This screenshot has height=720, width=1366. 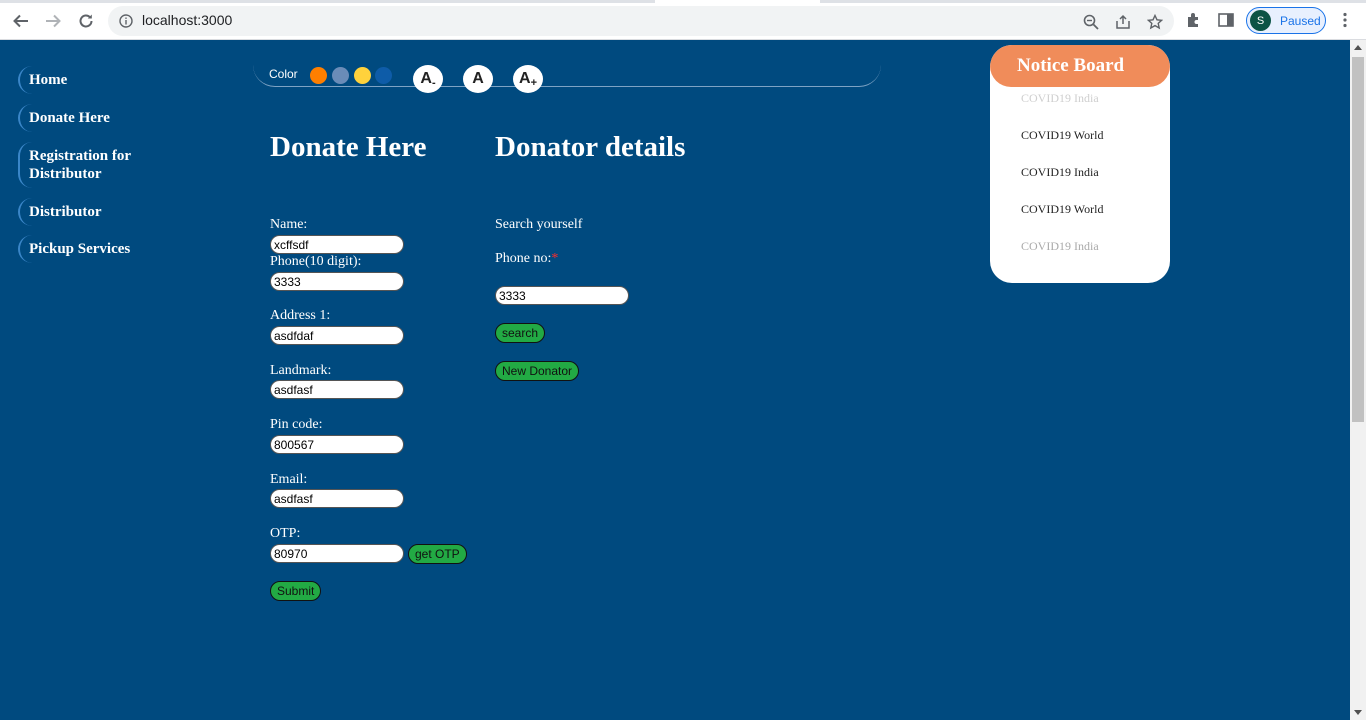 I want to click on font-decrease-button: A-, so click(x=428, y=79).